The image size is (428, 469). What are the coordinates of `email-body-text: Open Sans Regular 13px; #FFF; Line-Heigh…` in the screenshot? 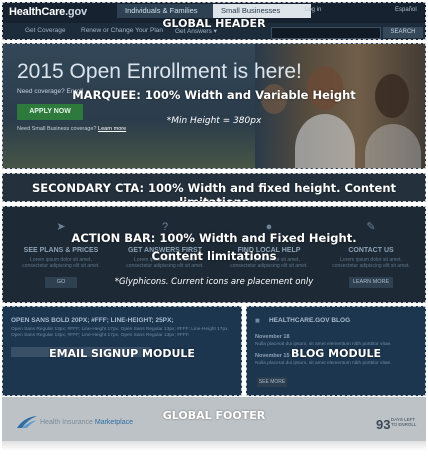 It's located at (120, 332).